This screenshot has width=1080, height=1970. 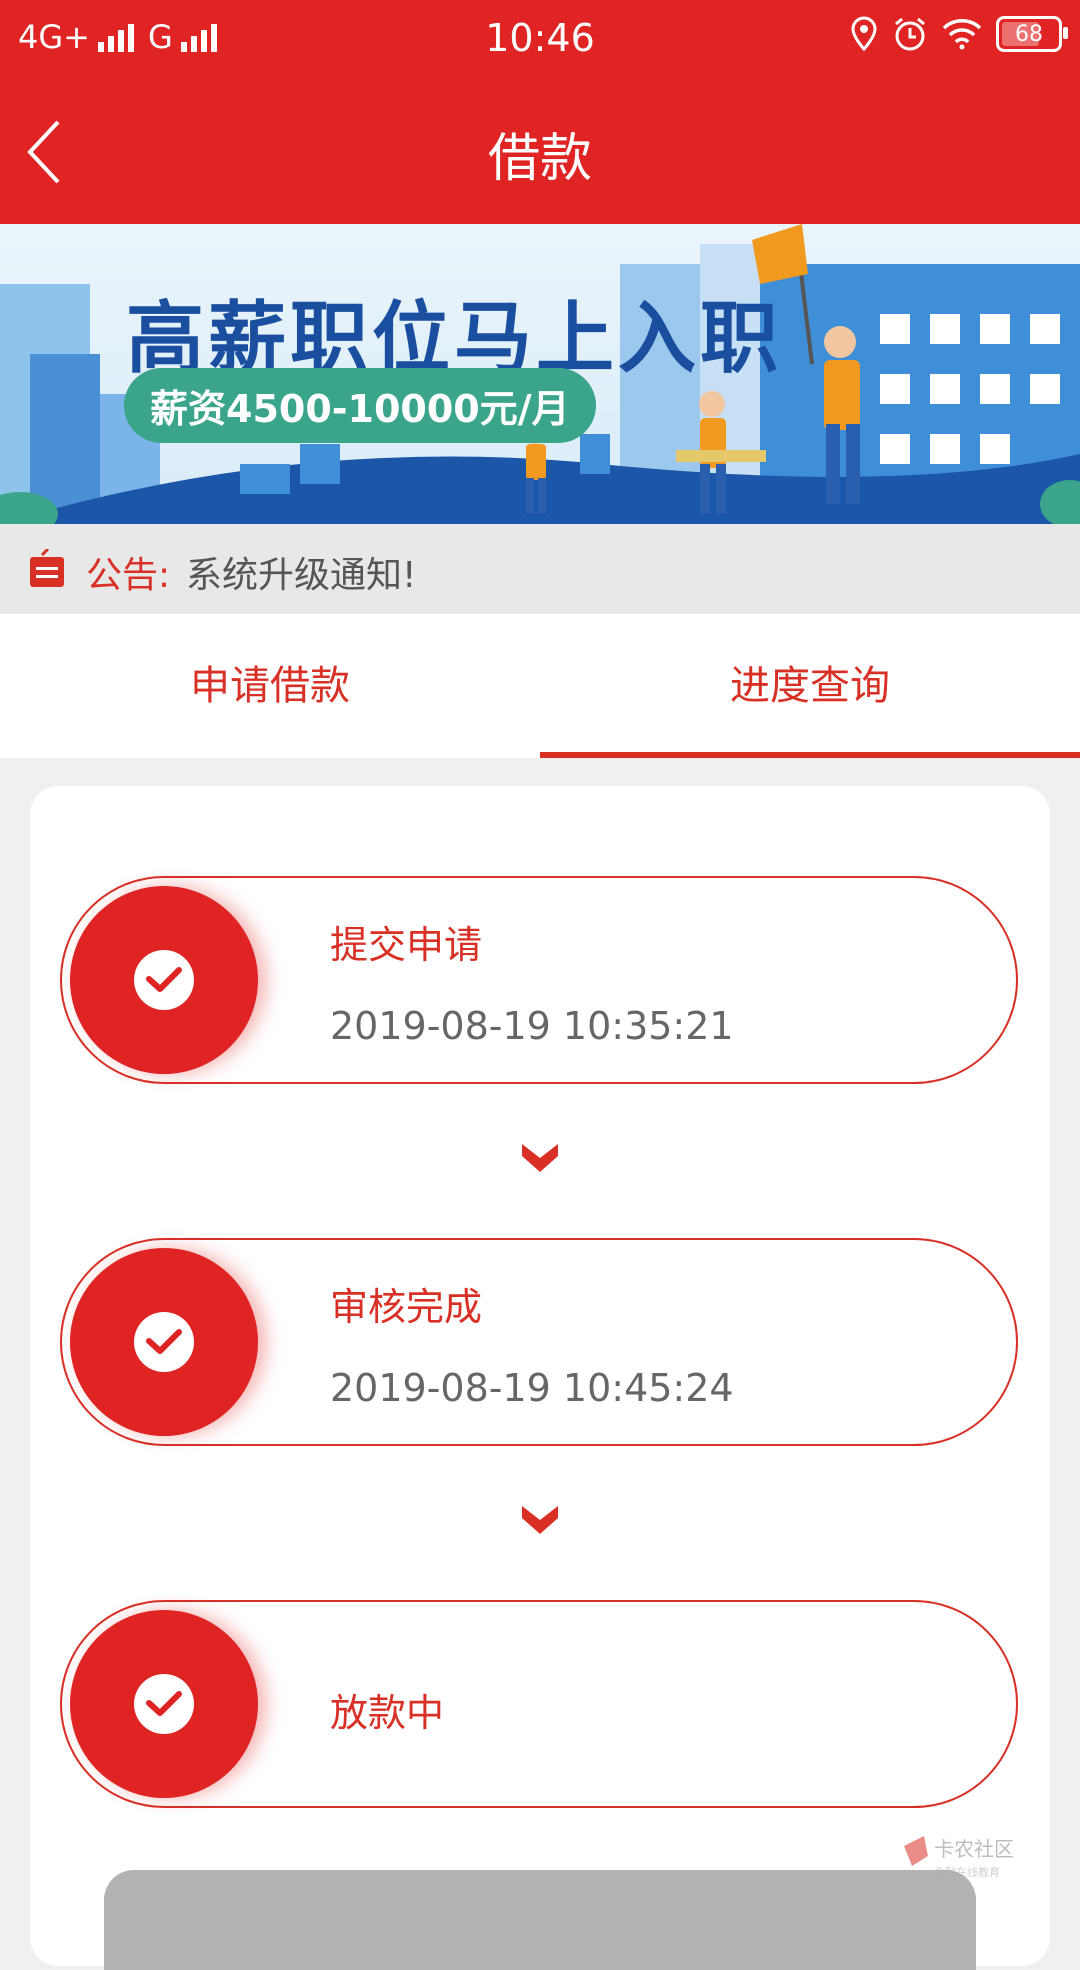 I want to click on battery-icon: 68, so click(x=1032, y=34).